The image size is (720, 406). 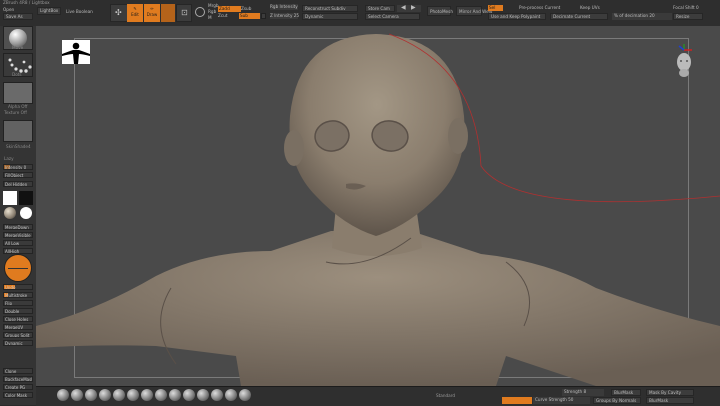 What do you see at coordinates (119, 395) in the screenshot?
I see `brush-inflate-icon` at bounding box center [119, 395].